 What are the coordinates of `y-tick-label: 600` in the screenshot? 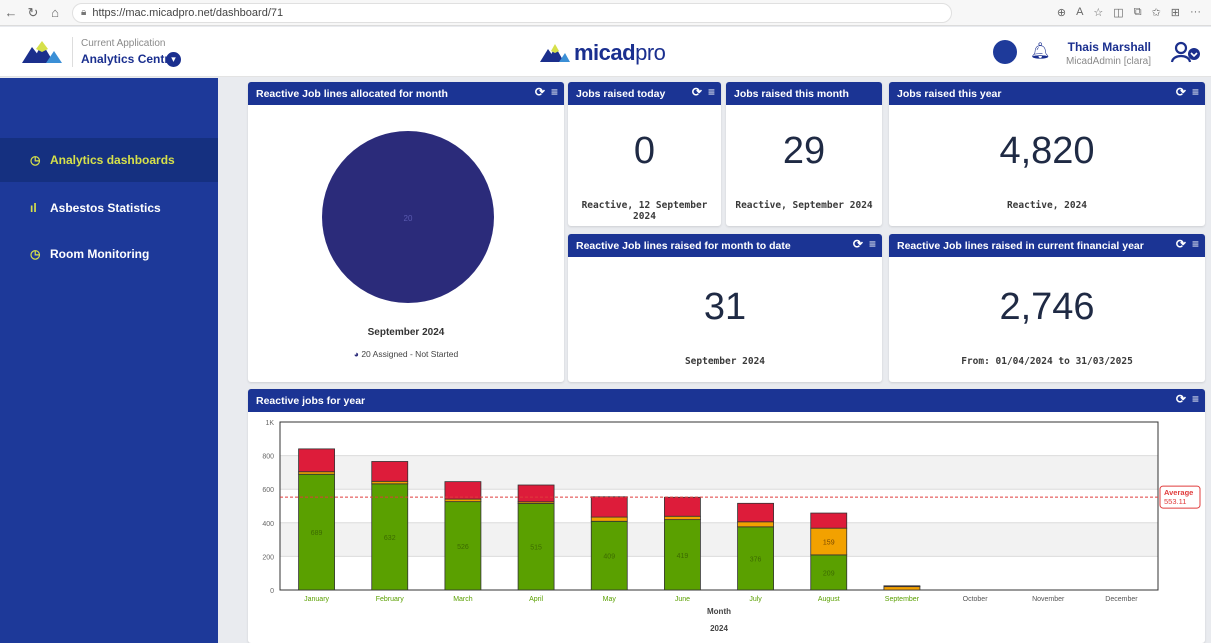 It's located at (268, 490).